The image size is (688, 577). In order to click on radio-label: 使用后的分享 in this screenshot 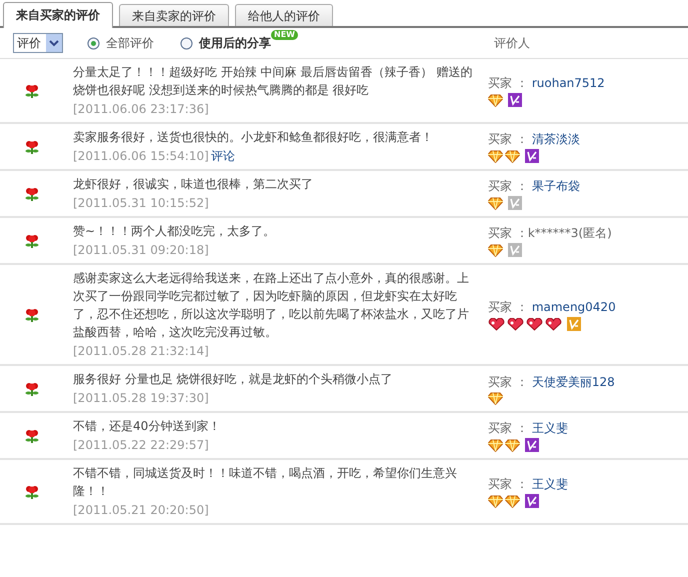, I will do `click(235, 43)`.